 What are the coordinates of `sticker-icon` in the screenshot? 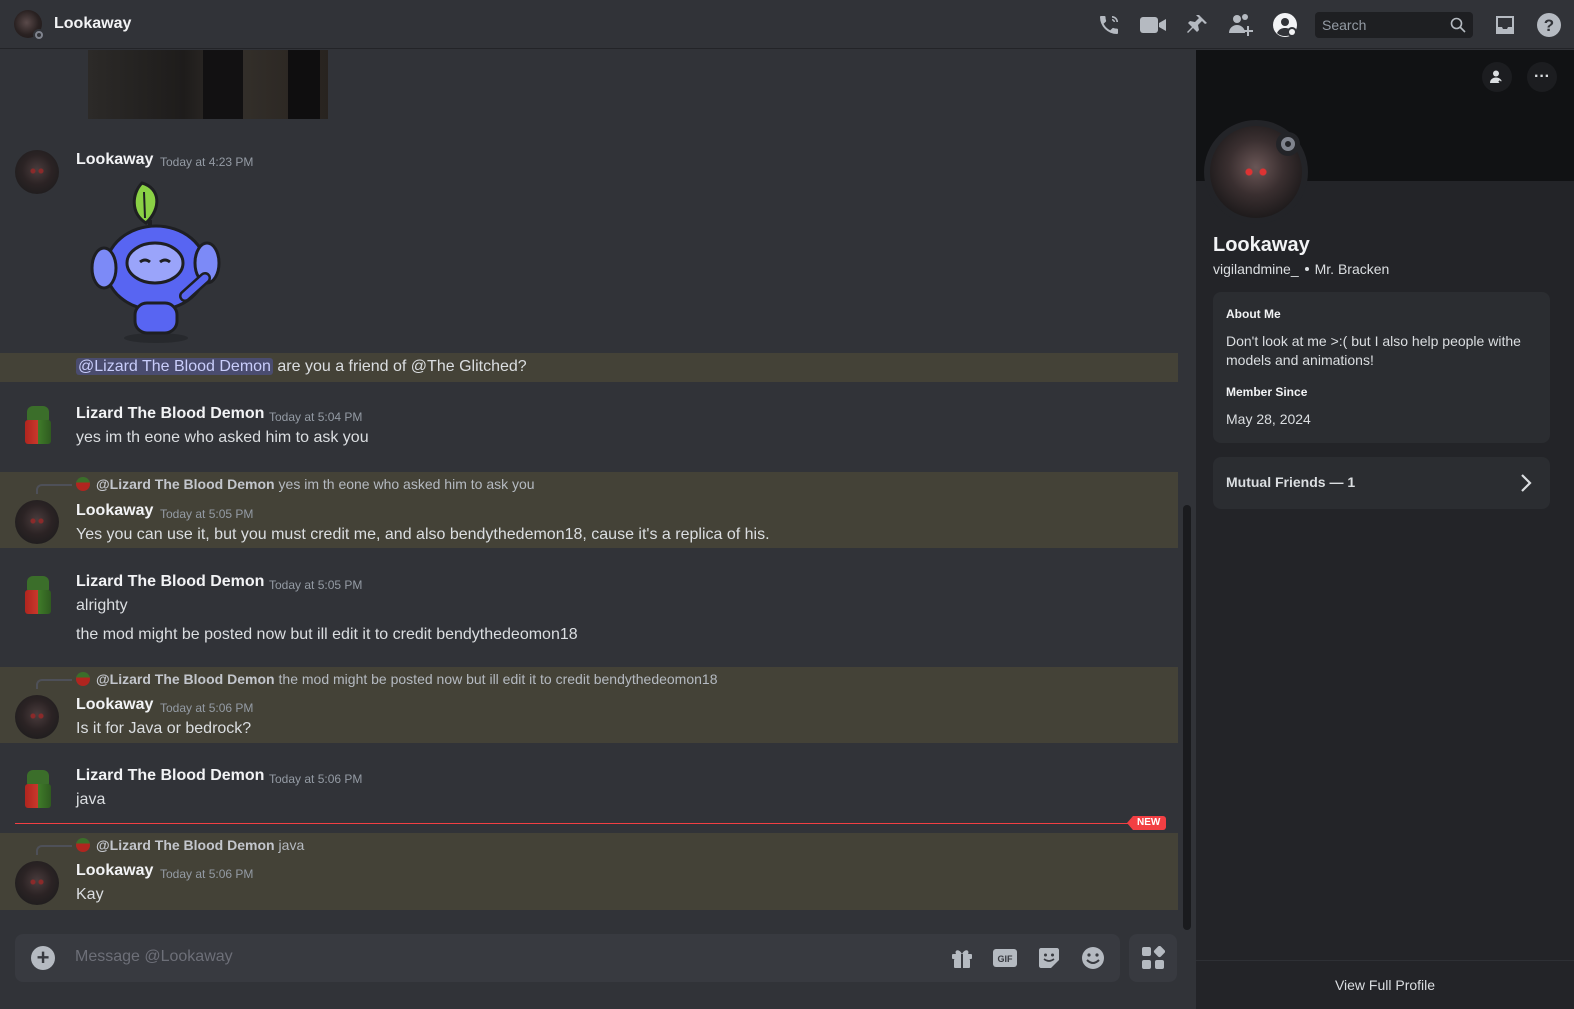 It's located at (1049, 958).